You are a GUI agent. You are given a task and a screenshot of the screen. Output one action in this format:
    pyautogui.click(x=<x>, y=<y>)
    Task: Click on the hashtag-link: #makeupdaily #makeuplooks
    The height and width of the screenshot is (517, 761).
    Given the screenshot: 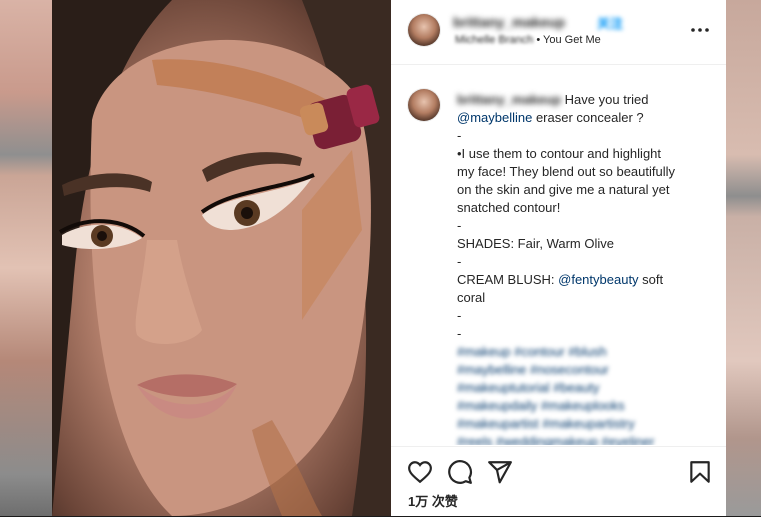 What is the action you would take?
    pyautogui.click(x=582, y=406)
    